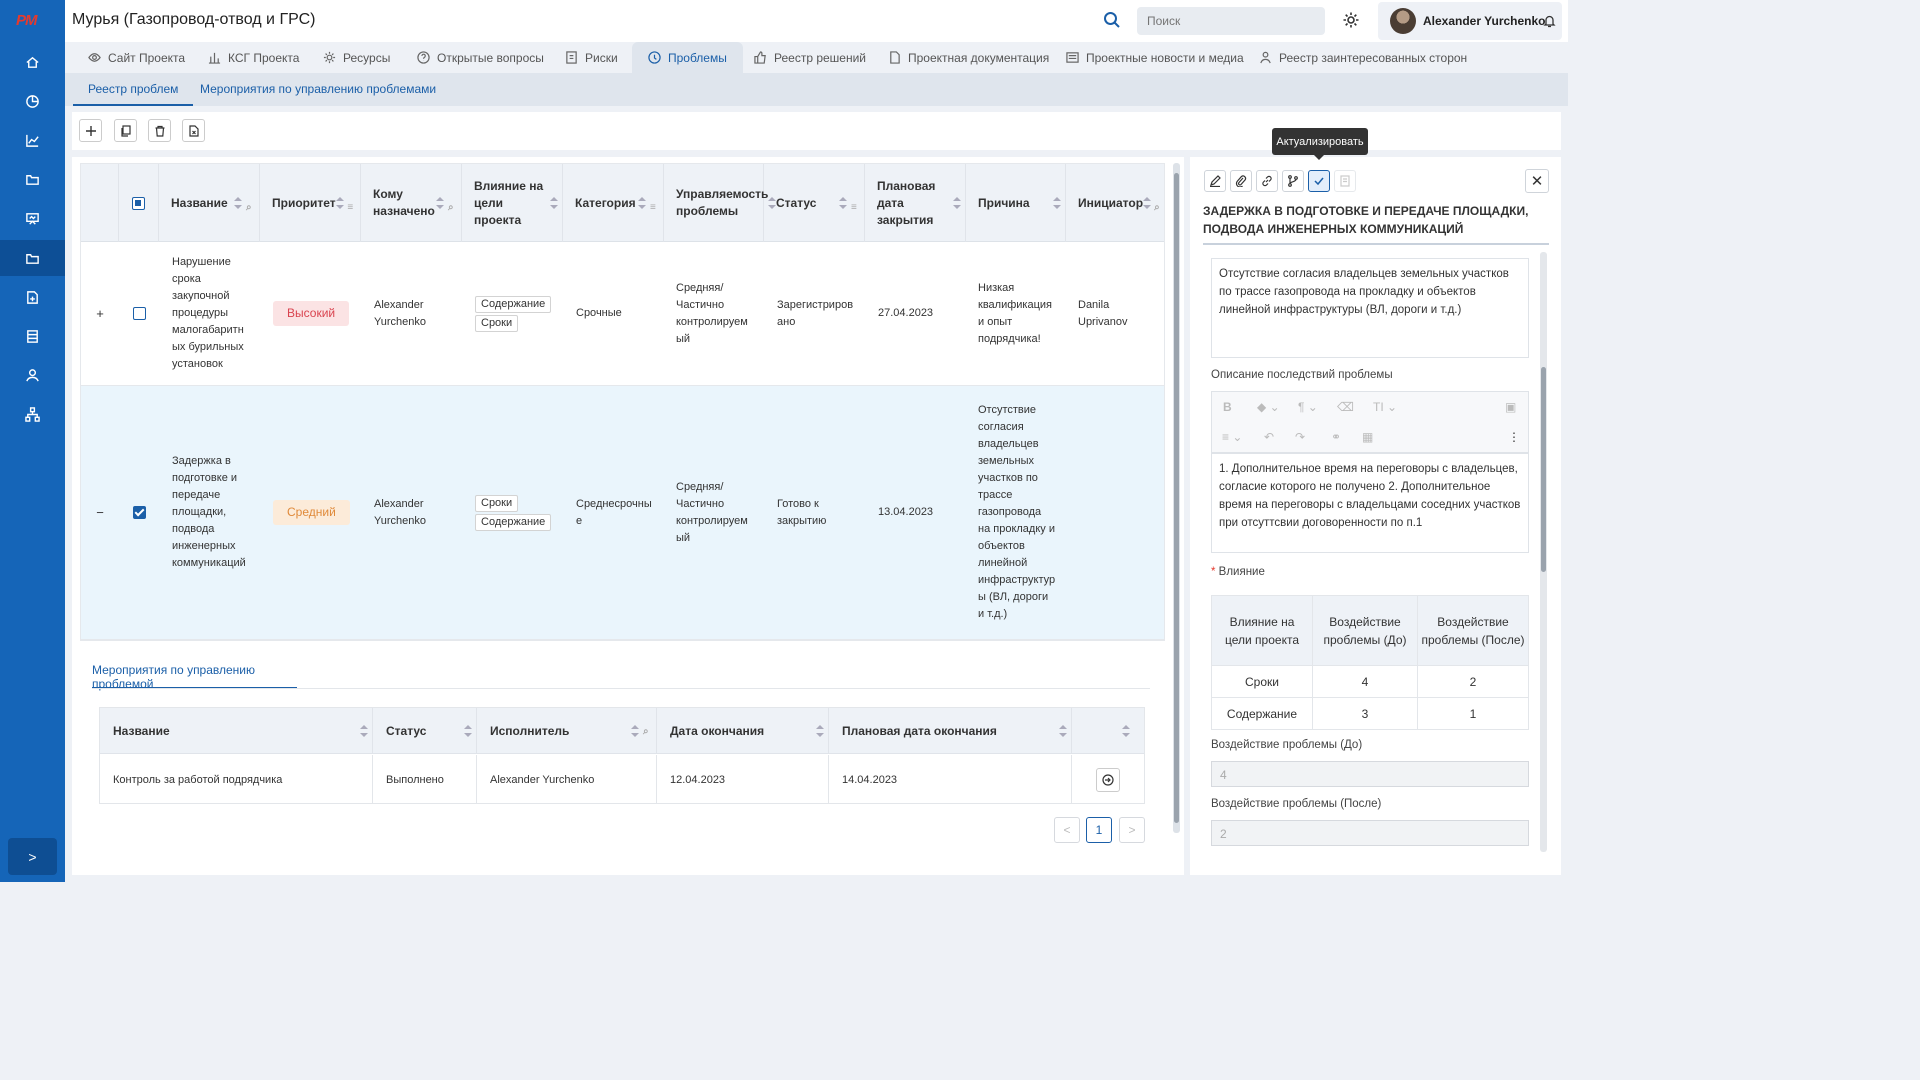 Image resolution: width=1920 pixels, height=1080 pixels. What do you see at coordinates (310, 203) in the screenshot?
I see `col-header-priority: Приоритет ≡` at bounding box center [310, 203].